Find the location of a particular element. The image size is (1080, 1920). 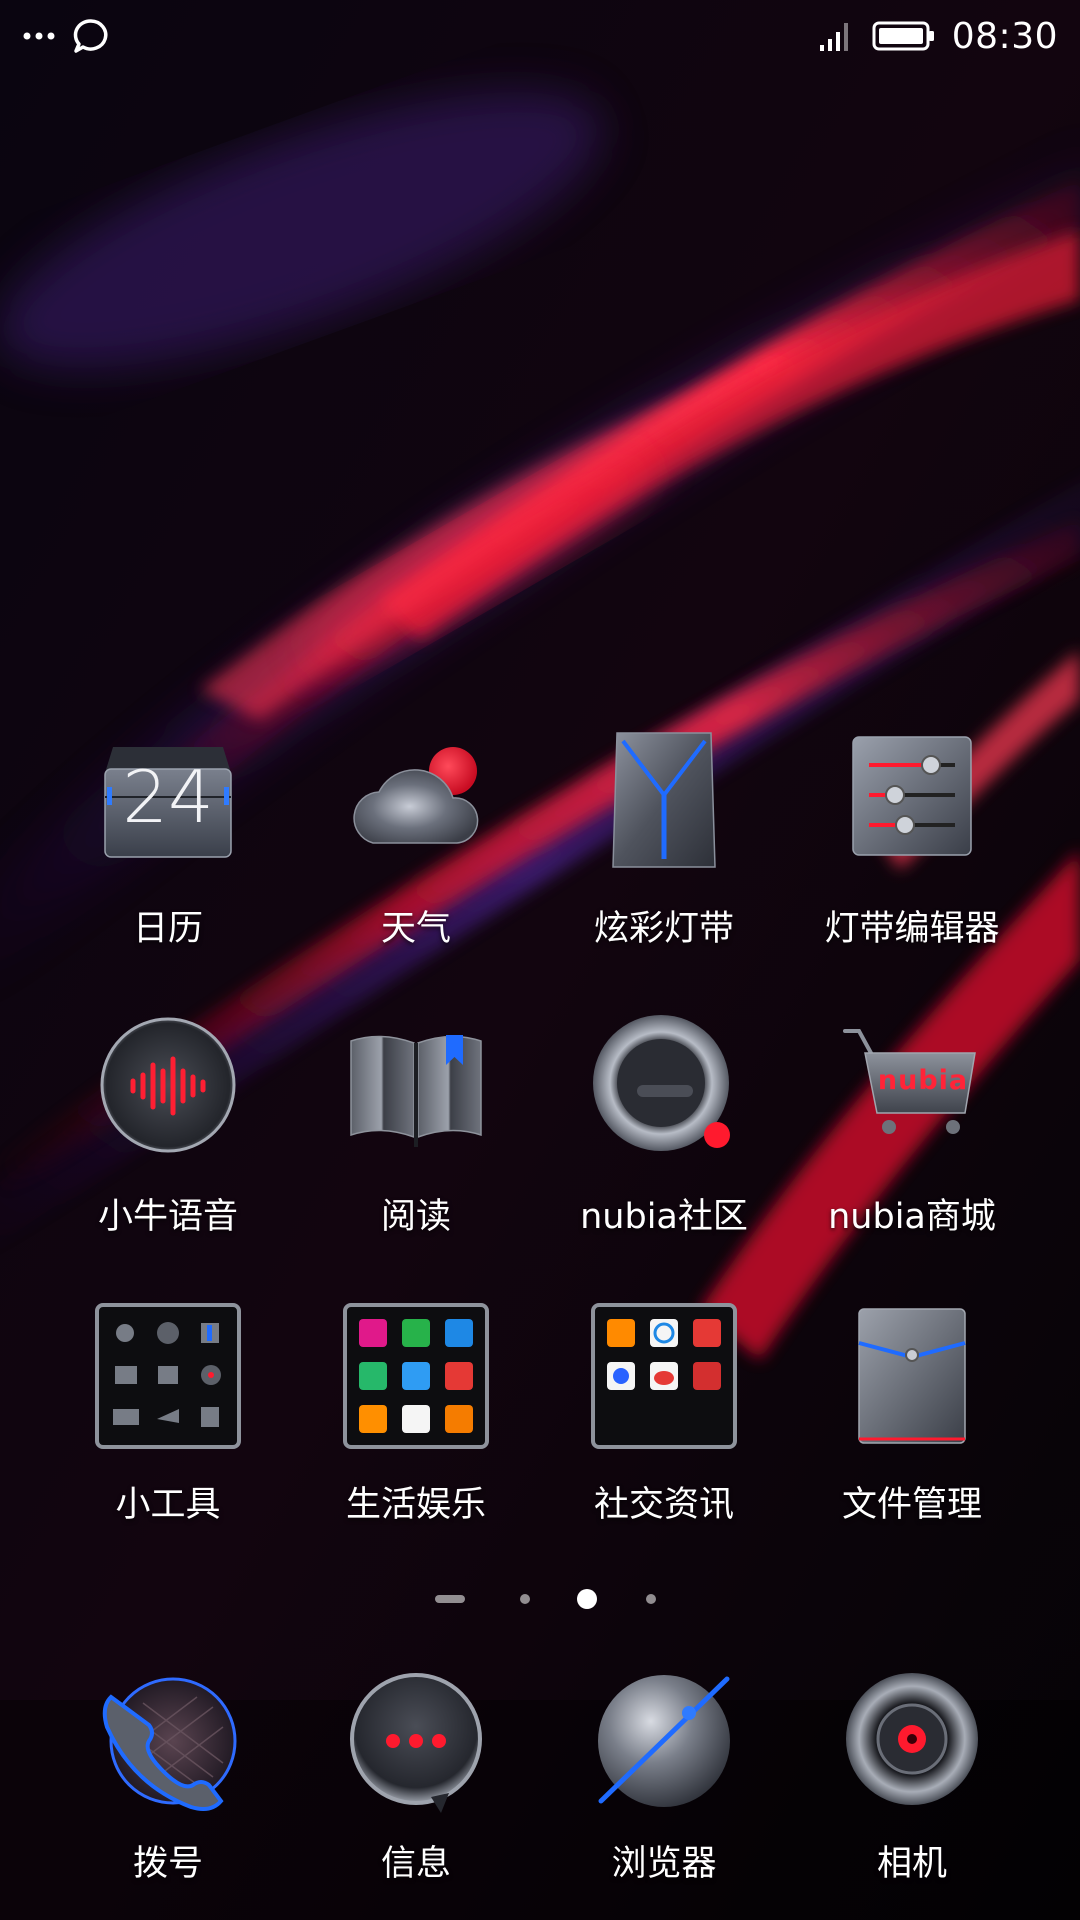

dock-messages: 信息 is located at coordinates (416, 1787).